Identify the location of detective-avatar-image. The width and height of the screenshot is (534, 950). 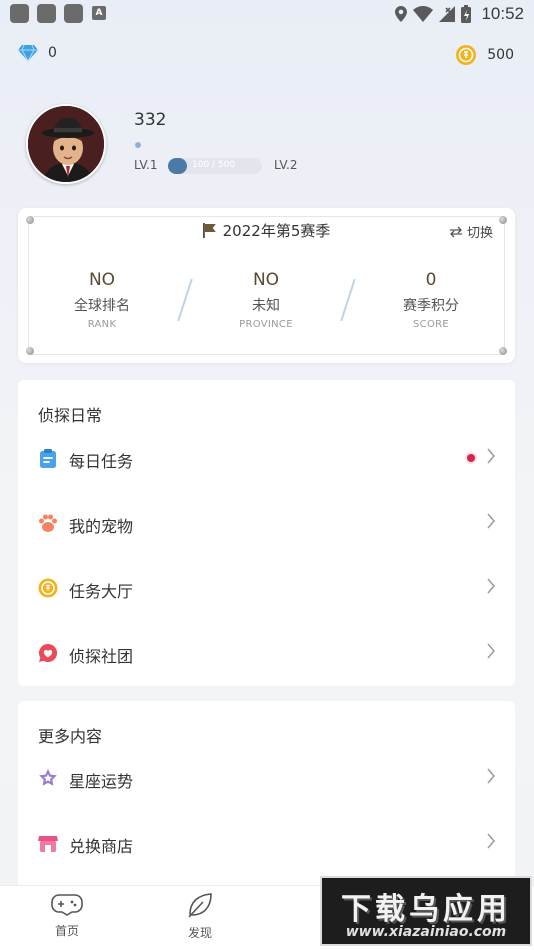
(66, 144).